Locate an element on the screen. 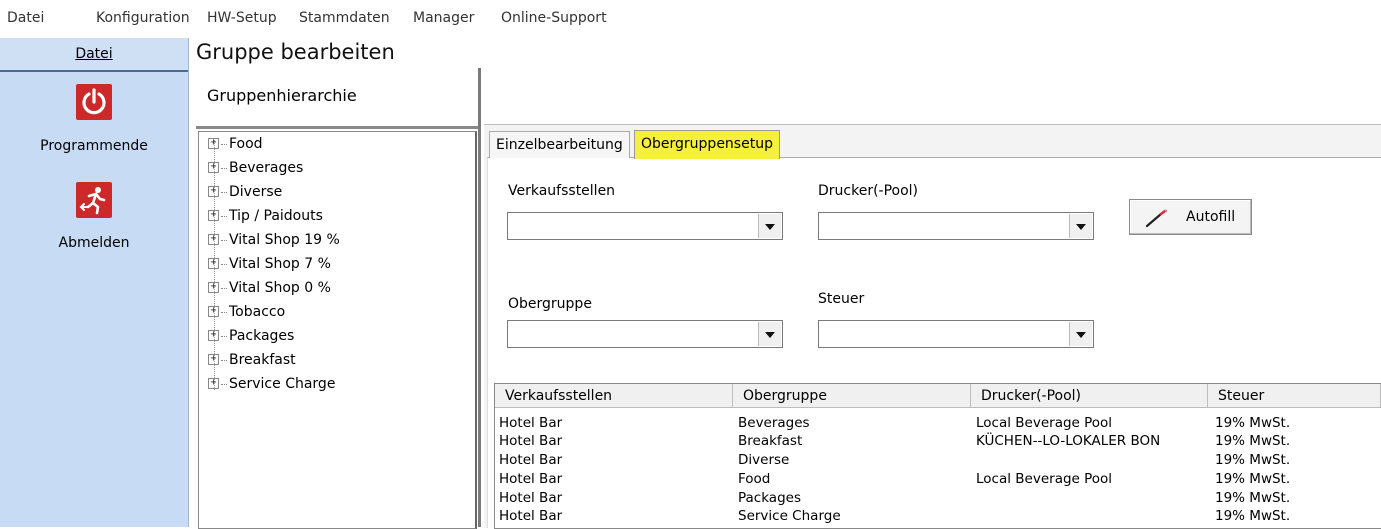  tree-node-tip-paidouts: + Tip / Paidouts is located at coordinates (265, 219).